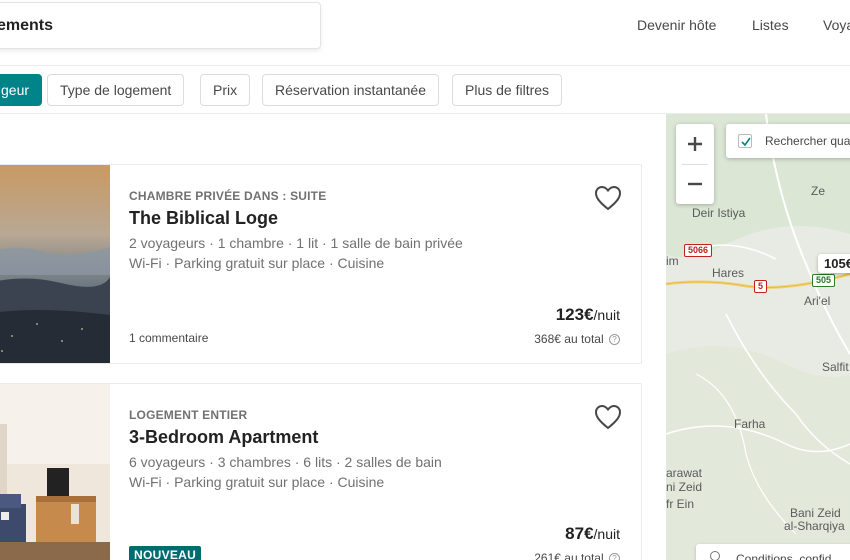 Image resolution: width=850 pixels, height=560 pixels. I want to click on zoom-out-button, so click(695, 184).